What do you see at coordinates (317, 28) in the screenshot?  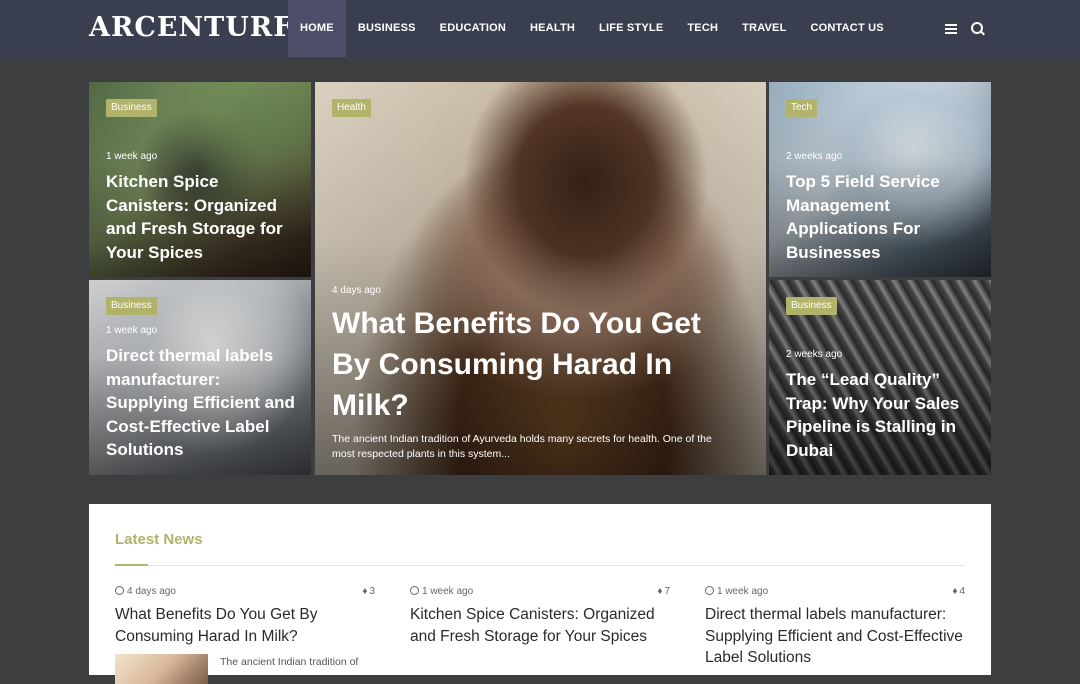 I see `nav-item-home: HOME` at bounding box center [317, 28].